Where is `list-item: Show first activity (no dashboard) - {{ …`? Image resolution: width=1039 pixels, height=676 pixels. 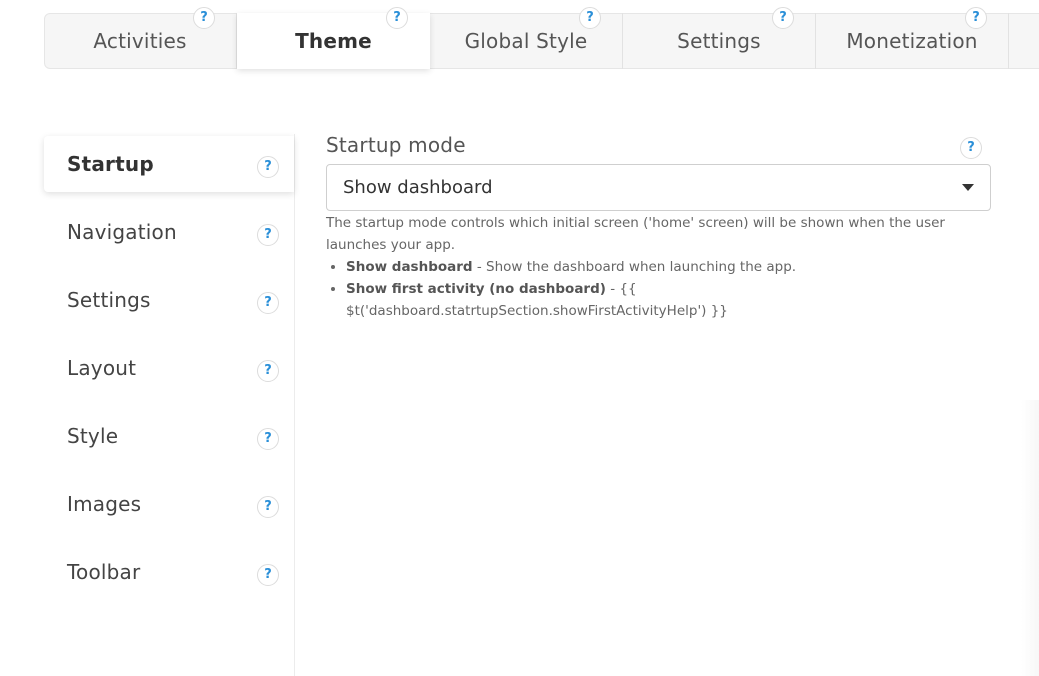 list-item: Show first activity (no dashboard) - {{ … is located at coordinates (661, 300).